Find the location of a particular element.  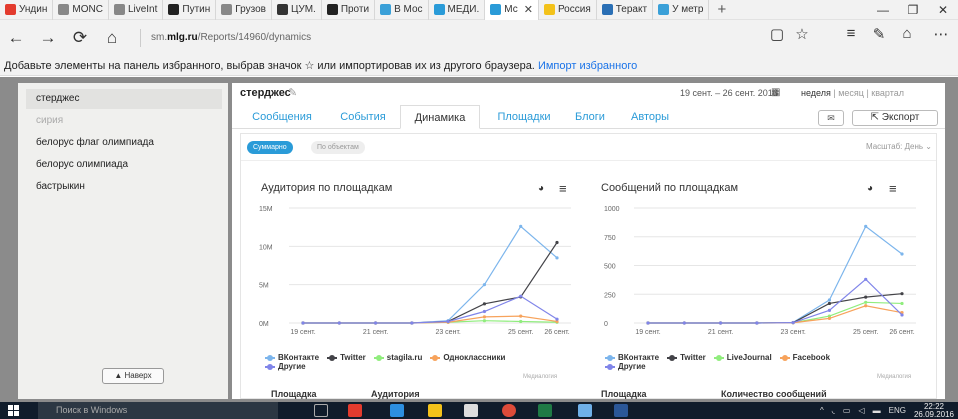

browser-tab-label: Мс is located at coordinates (511, 9).